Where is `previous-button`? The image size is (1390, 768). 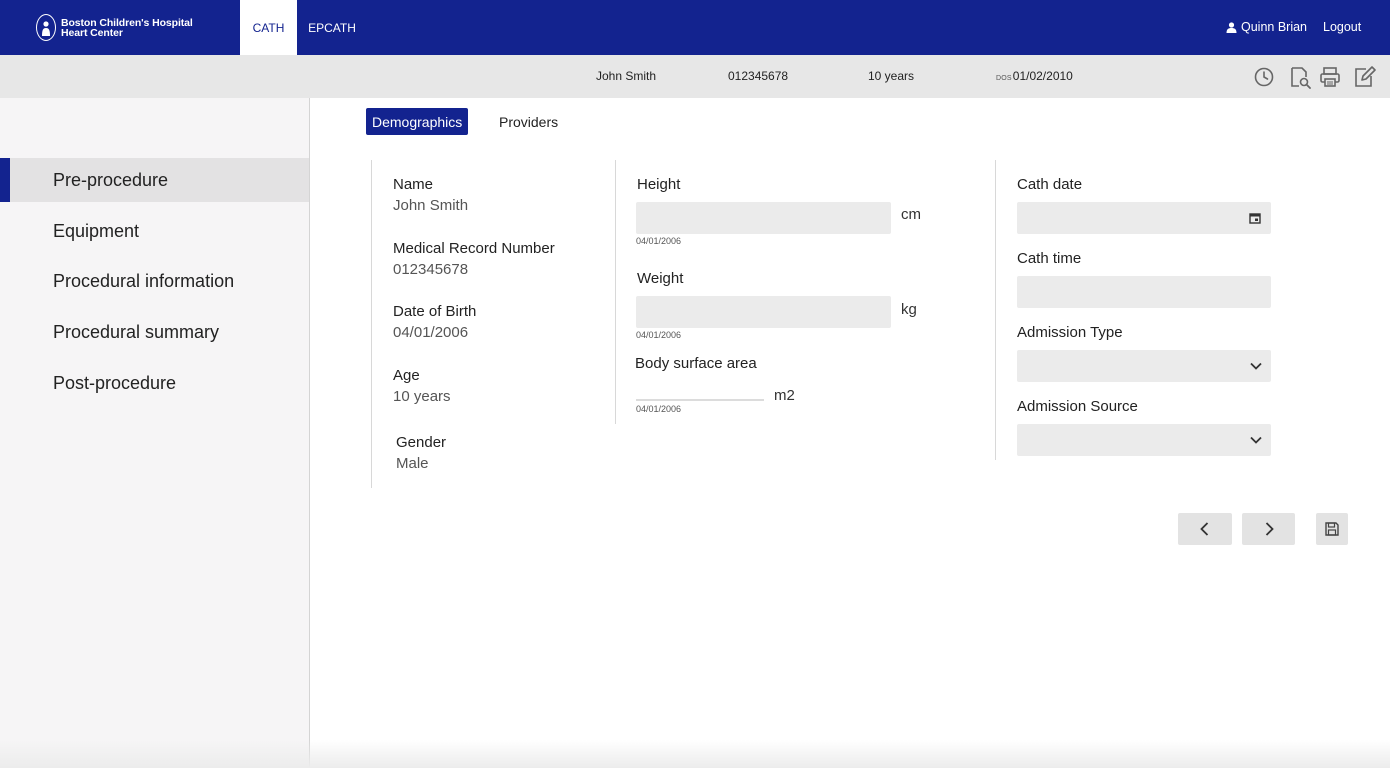
previous-button is located at coordinates (1205, 529).